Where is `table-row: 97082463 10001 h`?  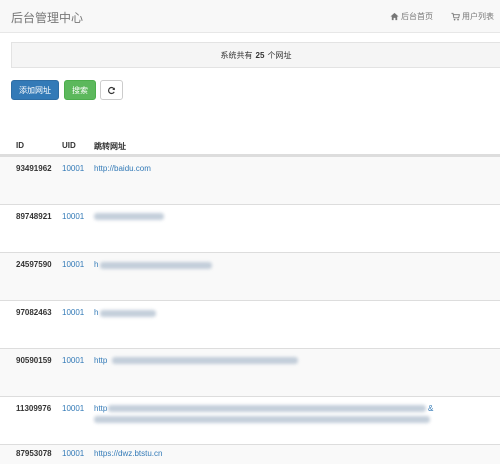 table-row: 97082463 10001 h is located at coordinates (250, 324).